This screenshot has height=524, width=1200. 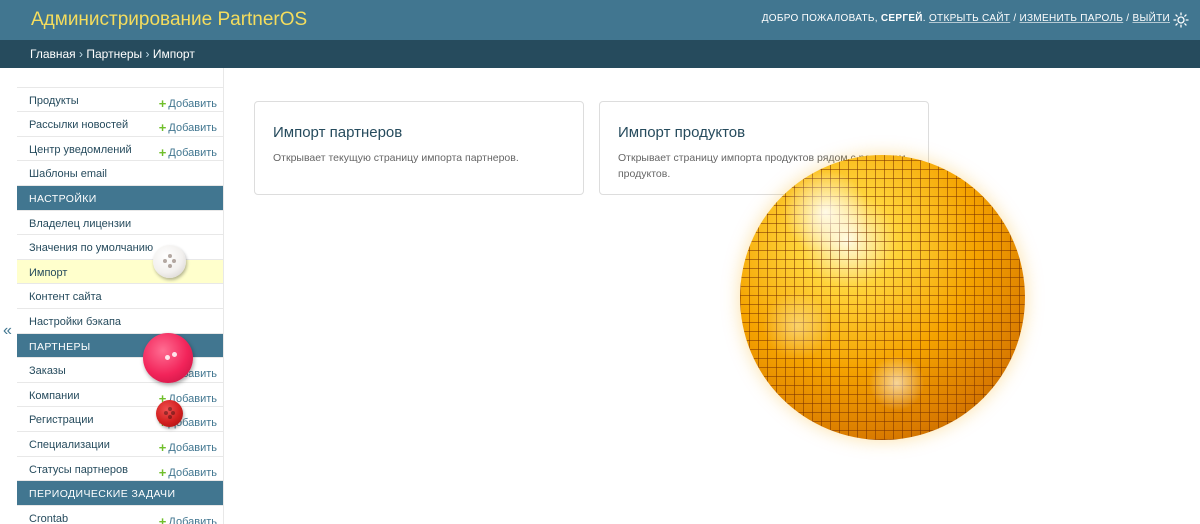 What do you see at coordinates (78, 125) in the screenshot?
I see `sidebar-item-label: Рассылки новостей` at bounding box center [78, 125].